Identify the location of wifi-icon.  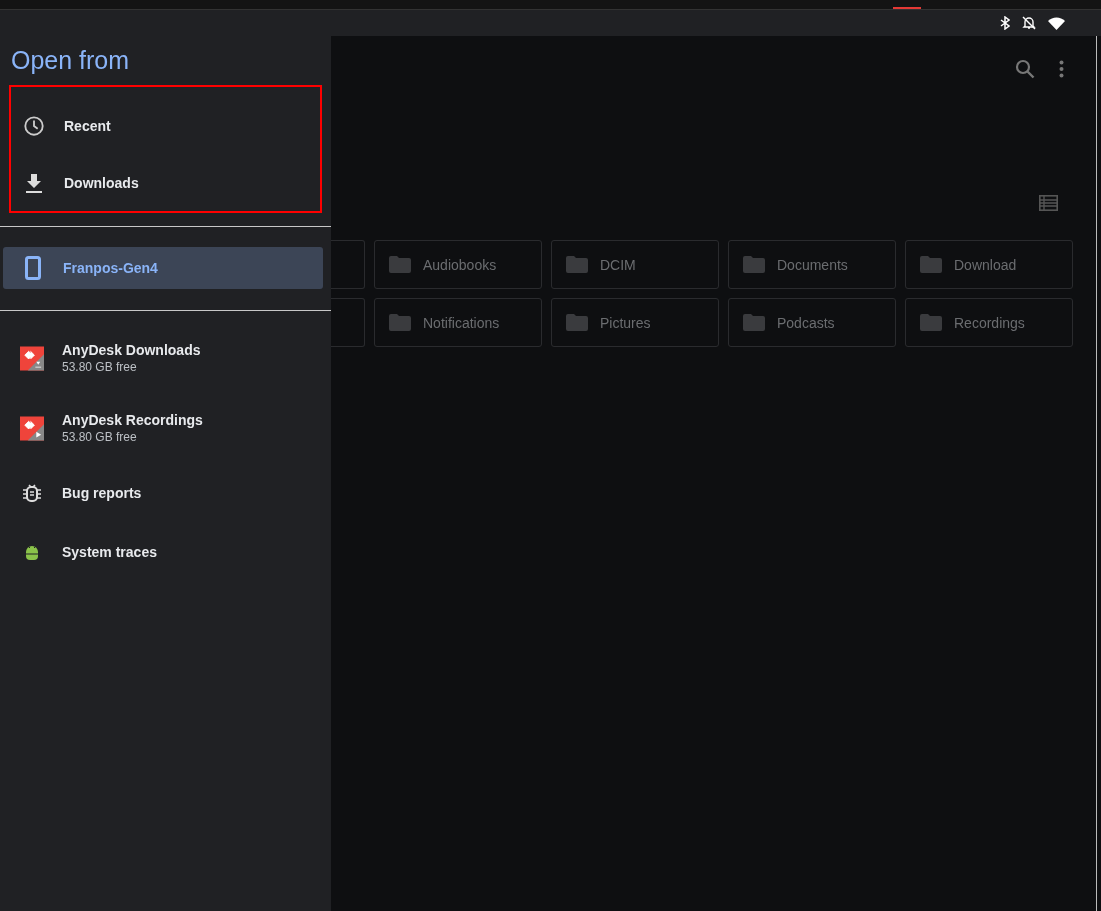
(1056, 23).